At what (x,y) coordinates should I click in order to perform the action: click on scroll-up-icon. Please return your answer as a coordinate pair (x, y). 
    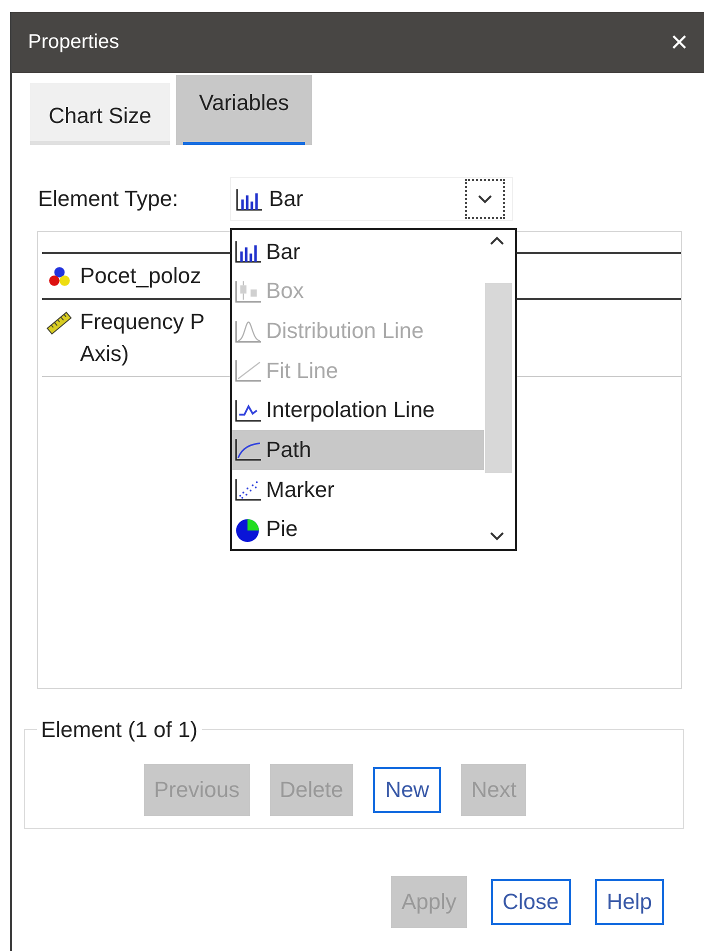
    Looking at the image, I should click on (497, 240).